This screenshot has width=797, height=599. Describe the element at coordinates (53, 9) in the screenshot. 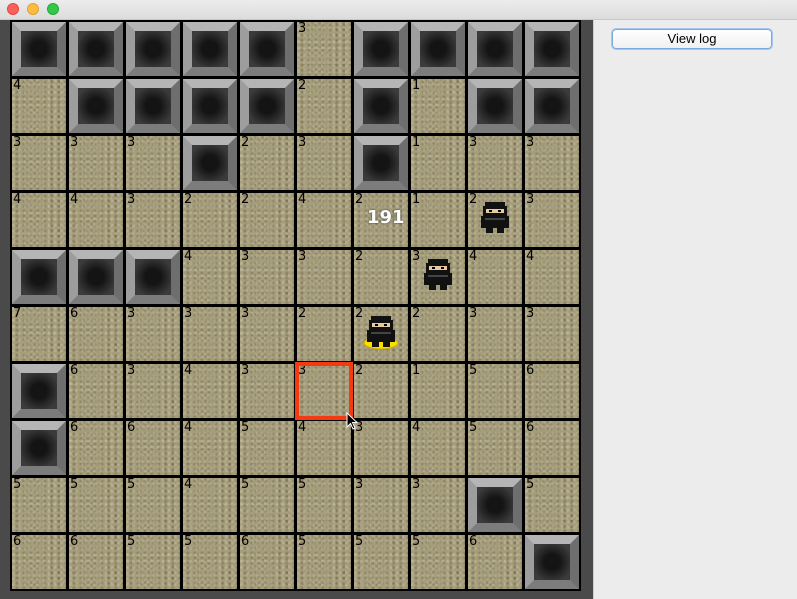

I see `zoom-window-button` at that location.